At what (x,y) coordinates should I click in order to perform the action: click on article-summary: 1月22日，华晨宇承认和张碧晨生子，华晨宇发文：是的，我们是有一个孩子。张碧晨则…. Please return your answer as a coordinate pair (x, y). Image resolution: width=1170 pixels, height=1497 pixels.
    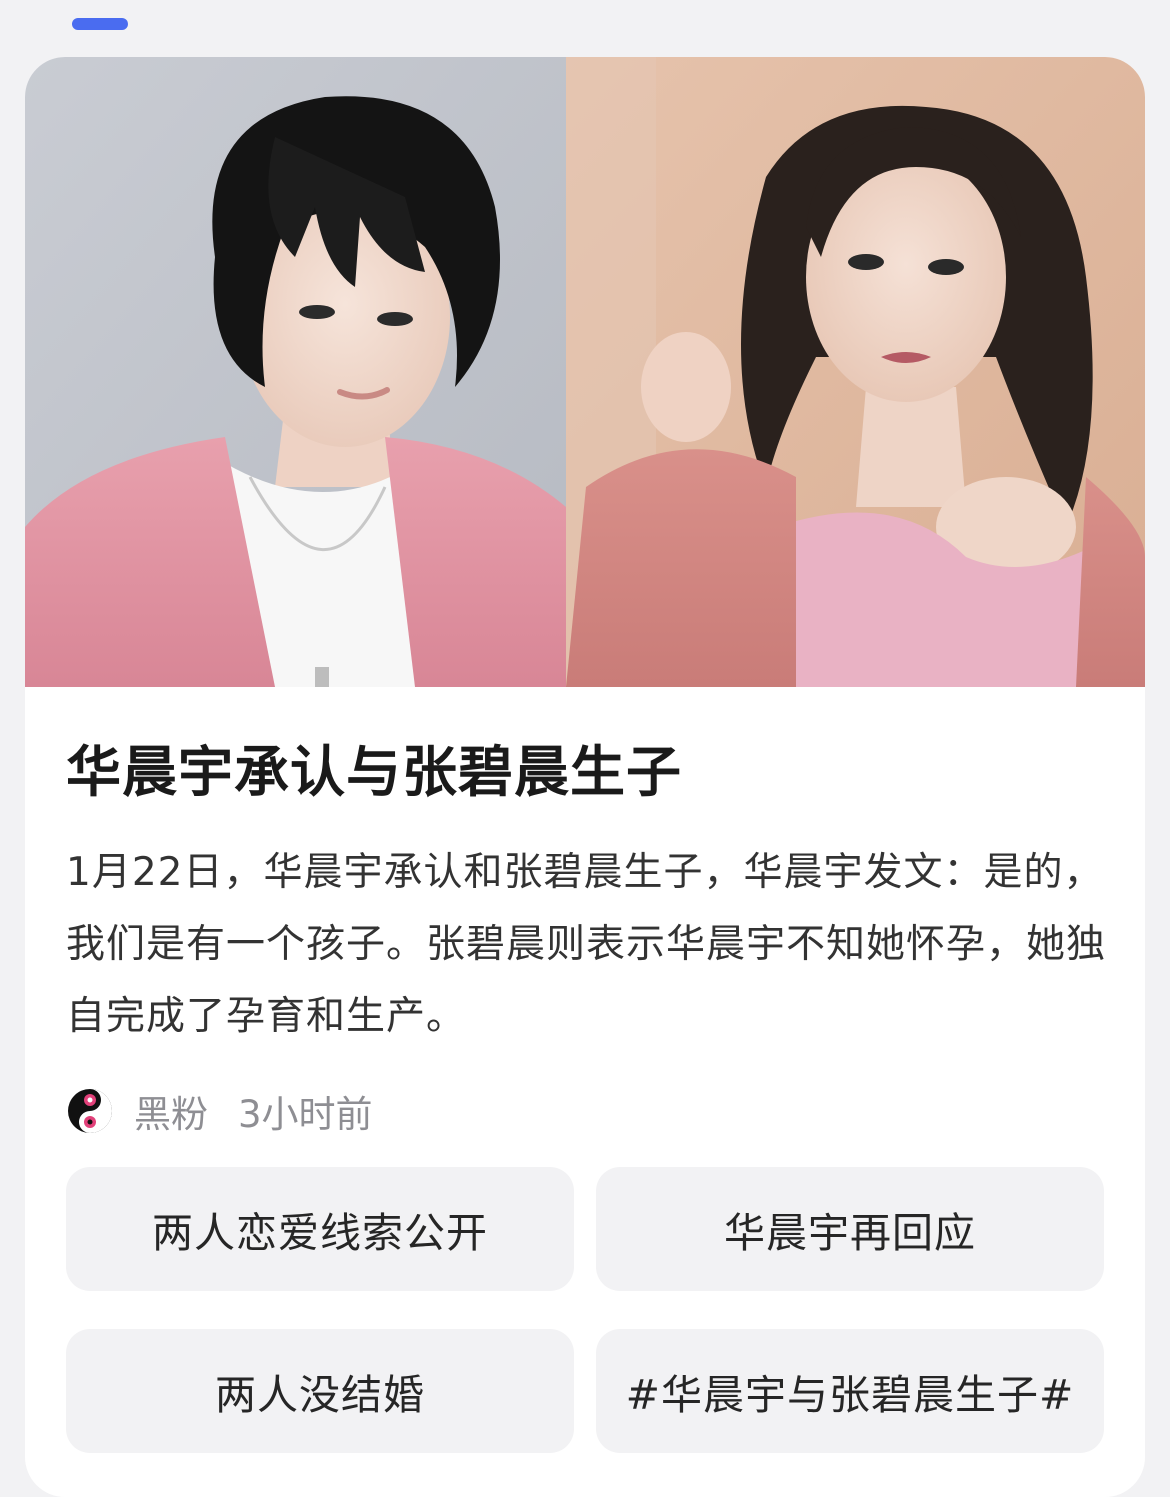
    Looking at the image, I should click on (586, 944).